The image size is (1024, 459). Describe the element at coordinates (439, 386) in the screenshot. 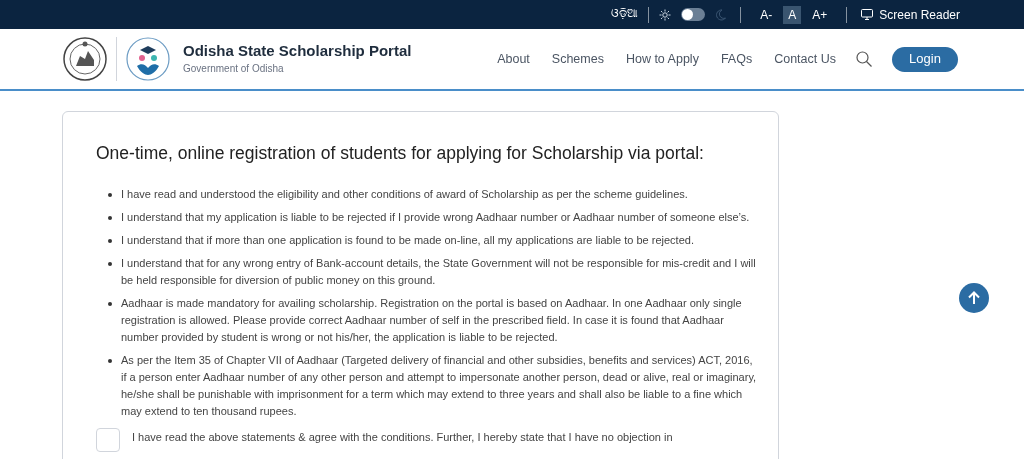

I see `statement-text: As per the Item 35 of Chapter VII of Aadhaar (Targeted delivery of financial and other subsidies, benefits and services) ACT, 2016, if a person enter Aadhaar number of any other person and attempt to impersonate another person, dead or alive, real or imaginary, he/she shall be punishable with imprisonment for a term which may extend to three years and shall also be liable to a fine which may extend to ten thousand rupees.` at that location.